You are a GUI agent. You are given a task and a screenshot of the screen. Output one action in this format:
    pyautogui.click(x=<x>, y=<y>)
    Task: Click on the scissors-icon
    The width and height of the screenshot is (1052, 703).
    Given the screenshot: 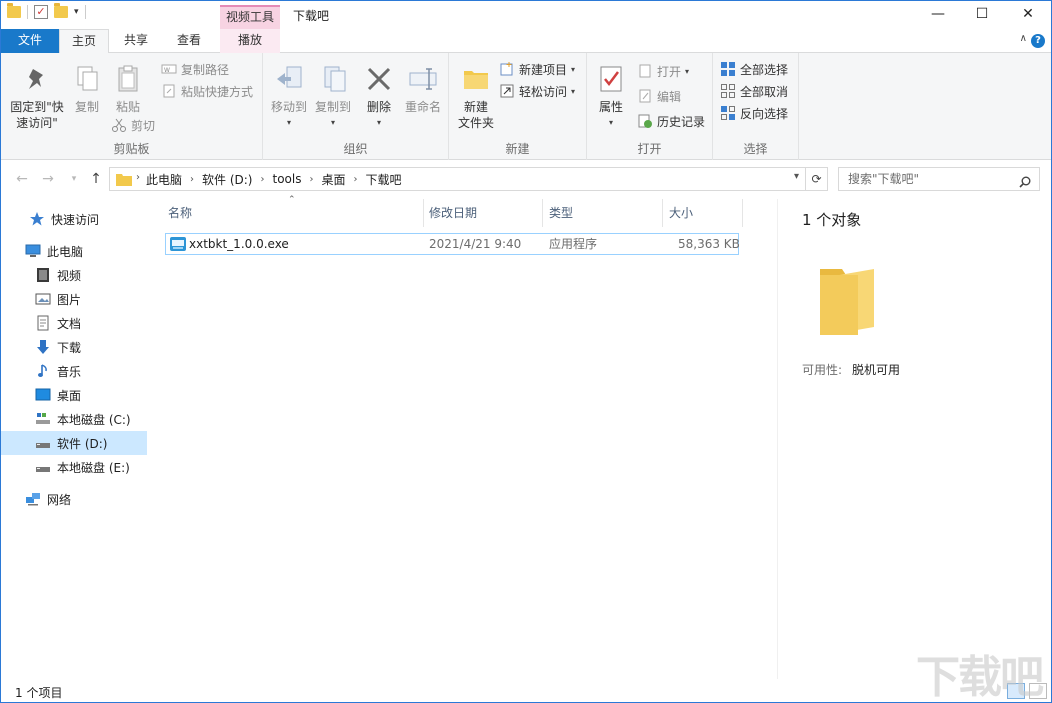 What is the action you would take?
    pyautogui.click(x=119, y=125)
    